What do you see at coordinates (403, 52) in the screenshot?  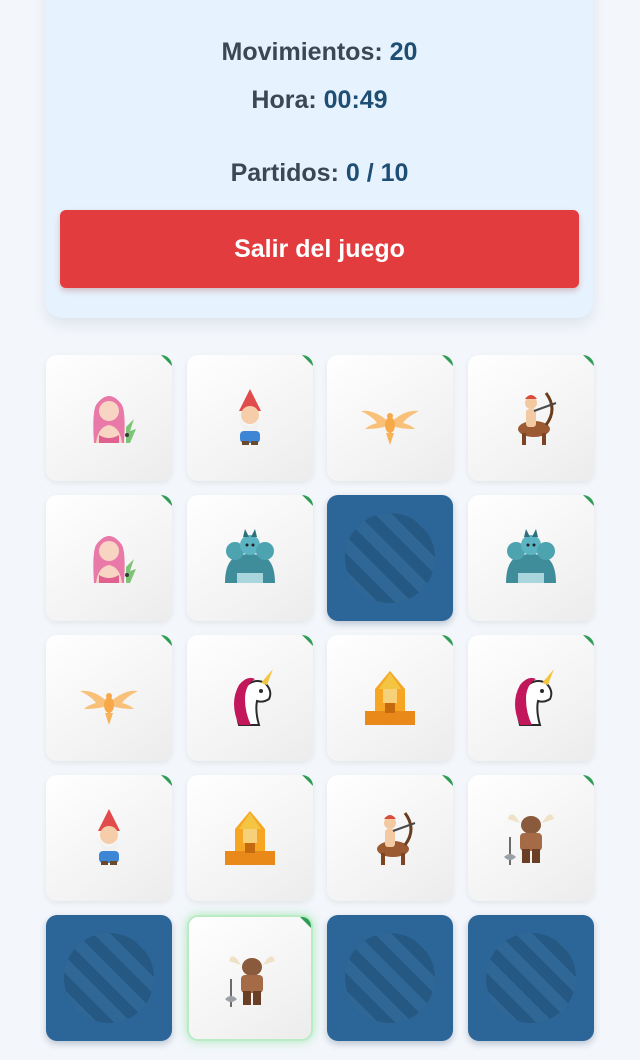 I see `moves-value: 20` at bounding box center [403, 52].